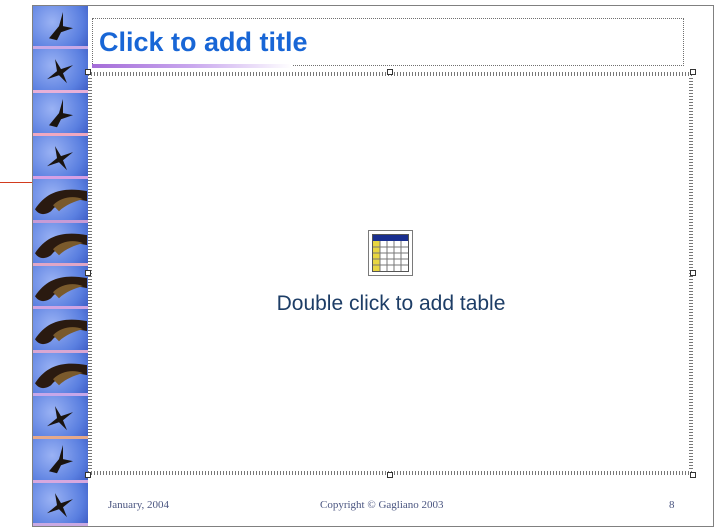 This screenshot has width=716, height=531. What do you see at coordinates (390, 253) in the screenshot?
I see `insert-table-icon` at bounding box center [390, 253].